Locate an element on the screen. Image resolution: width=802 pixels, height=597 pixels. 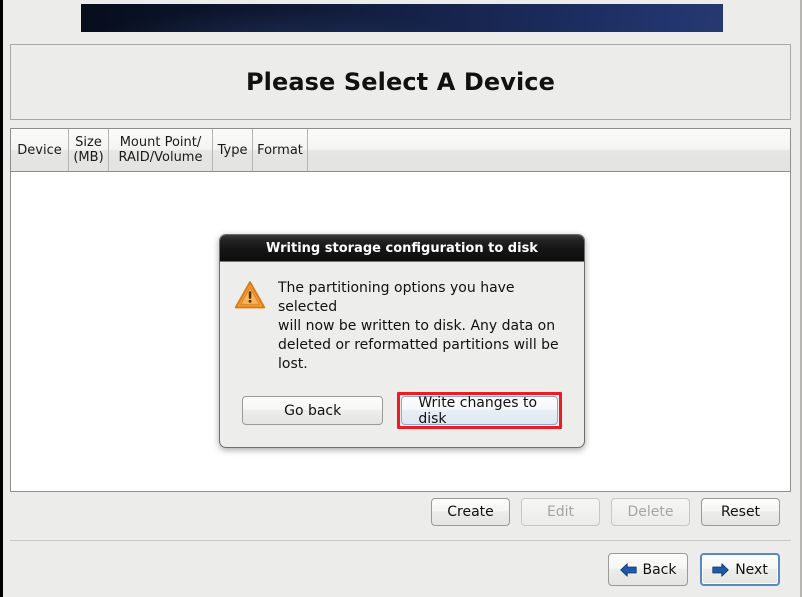
write-changes-to-disk-button: Write changes to disk is located at coordinates (479, 411).